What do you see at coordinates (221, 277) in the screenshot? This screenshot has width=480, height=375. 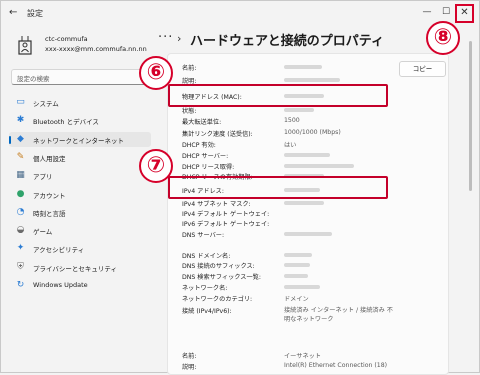 I see `property-label: DNS 検索サフィックス一覧:` at bounding box center [221, 277].